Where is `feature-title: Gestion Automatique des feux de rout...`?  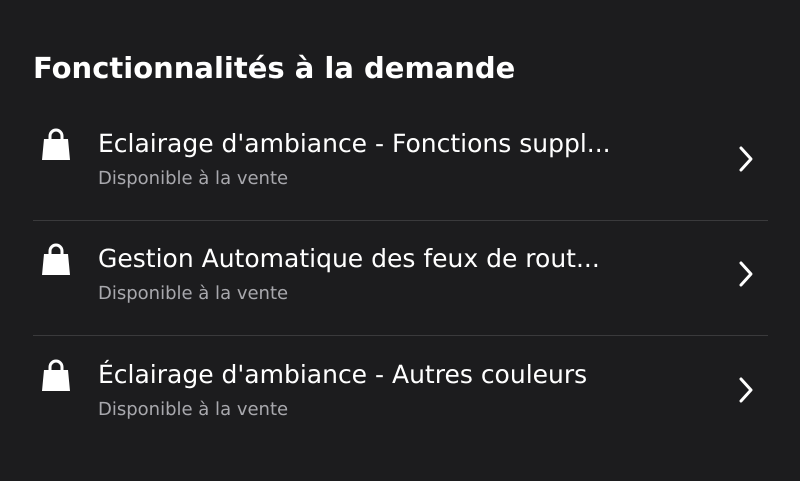
feature-title: Gestion Automatique des feux de rout... is located at coordinates (349, 259).